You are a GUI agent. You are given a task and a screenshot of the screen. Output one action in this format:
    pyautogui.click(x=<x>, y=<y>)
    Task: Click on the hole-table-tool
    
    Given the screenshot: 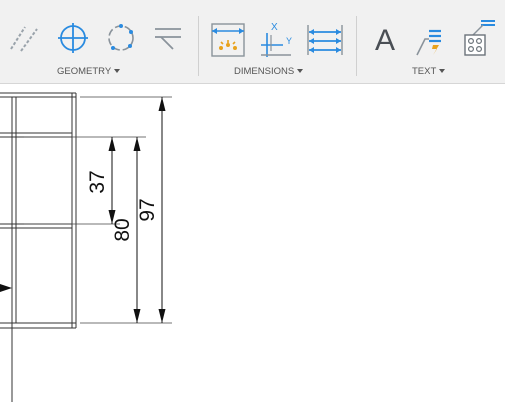 What is the action you would take?
    pyautogui.click(x=478, y=36)
    